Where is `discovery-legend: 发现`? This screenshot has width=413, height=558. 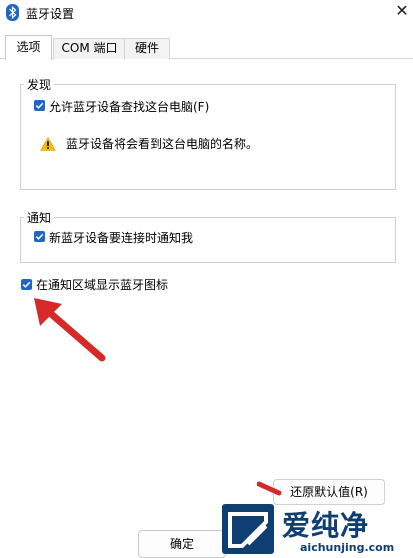 discovery-legend: 发现 is located at coordinates (39, 84).